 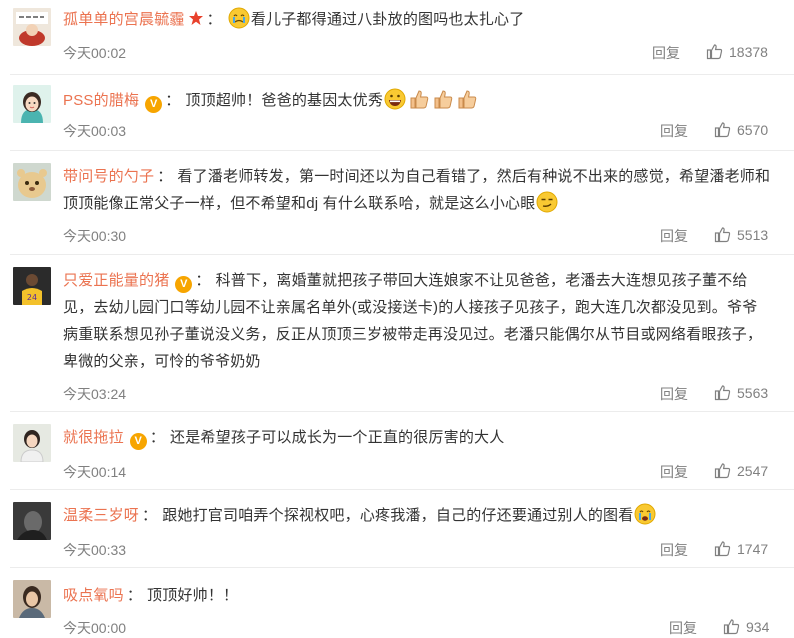 I want to click on like-button: 934, so click(x=746, y=626).